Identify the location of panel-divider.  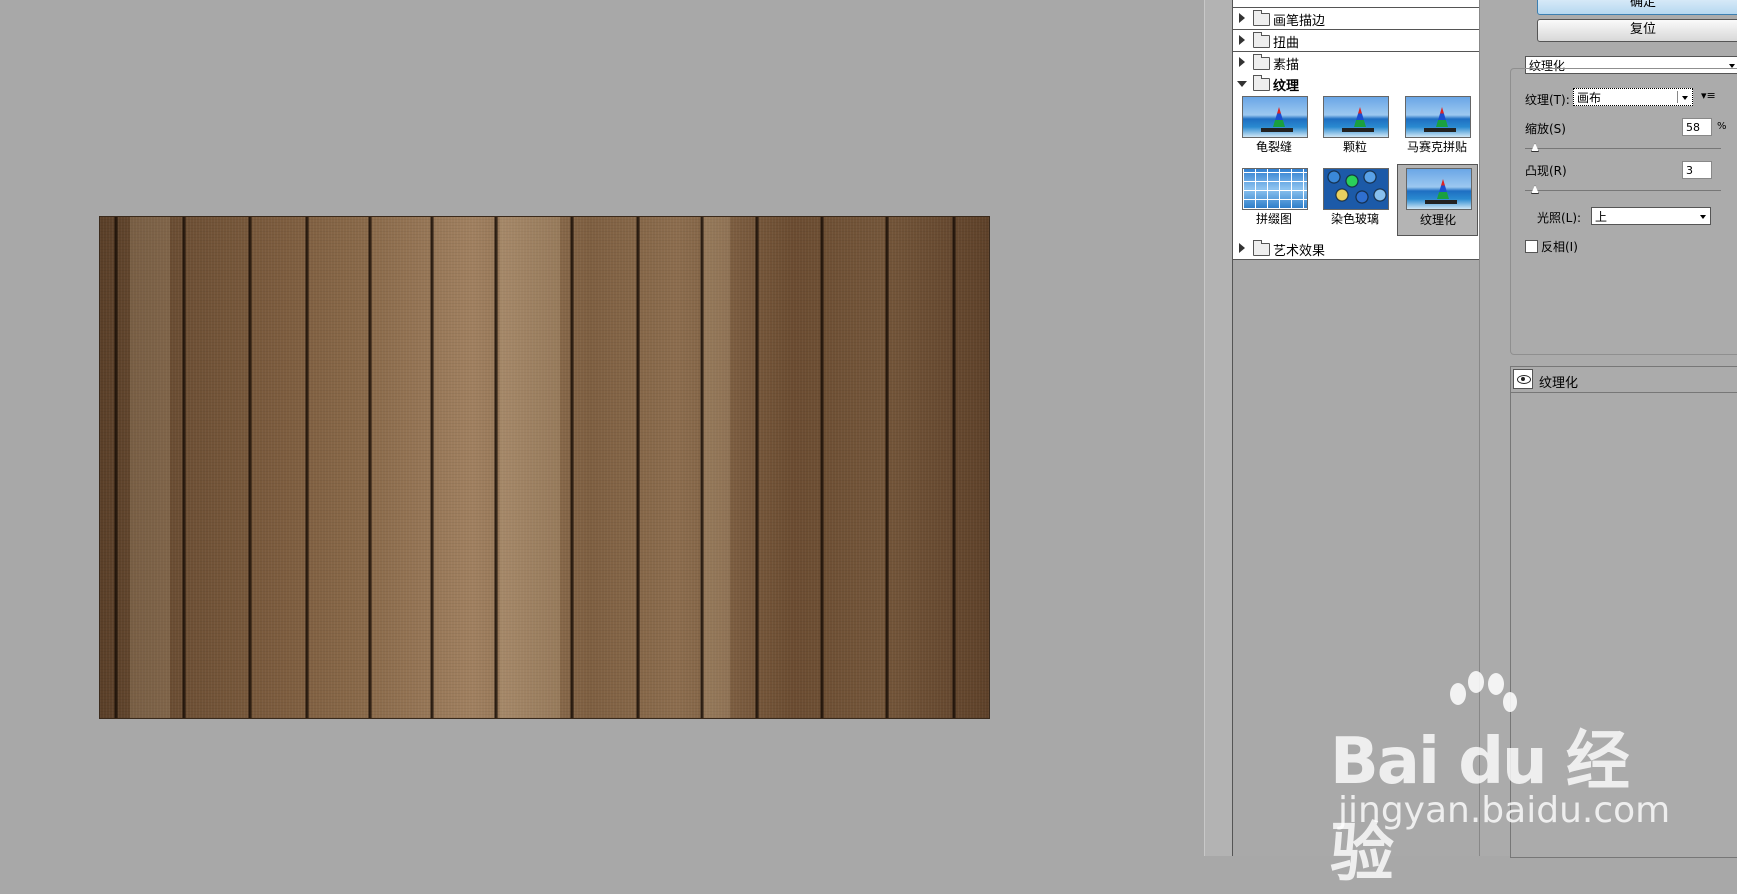
(1218, 428).